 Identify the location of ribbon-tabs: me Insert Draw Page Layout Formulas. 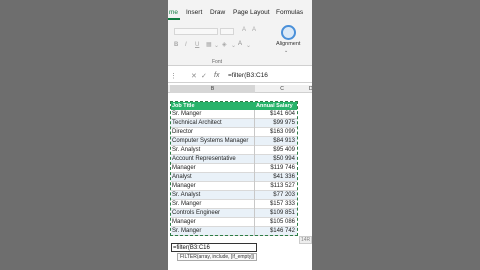
(240, 11).